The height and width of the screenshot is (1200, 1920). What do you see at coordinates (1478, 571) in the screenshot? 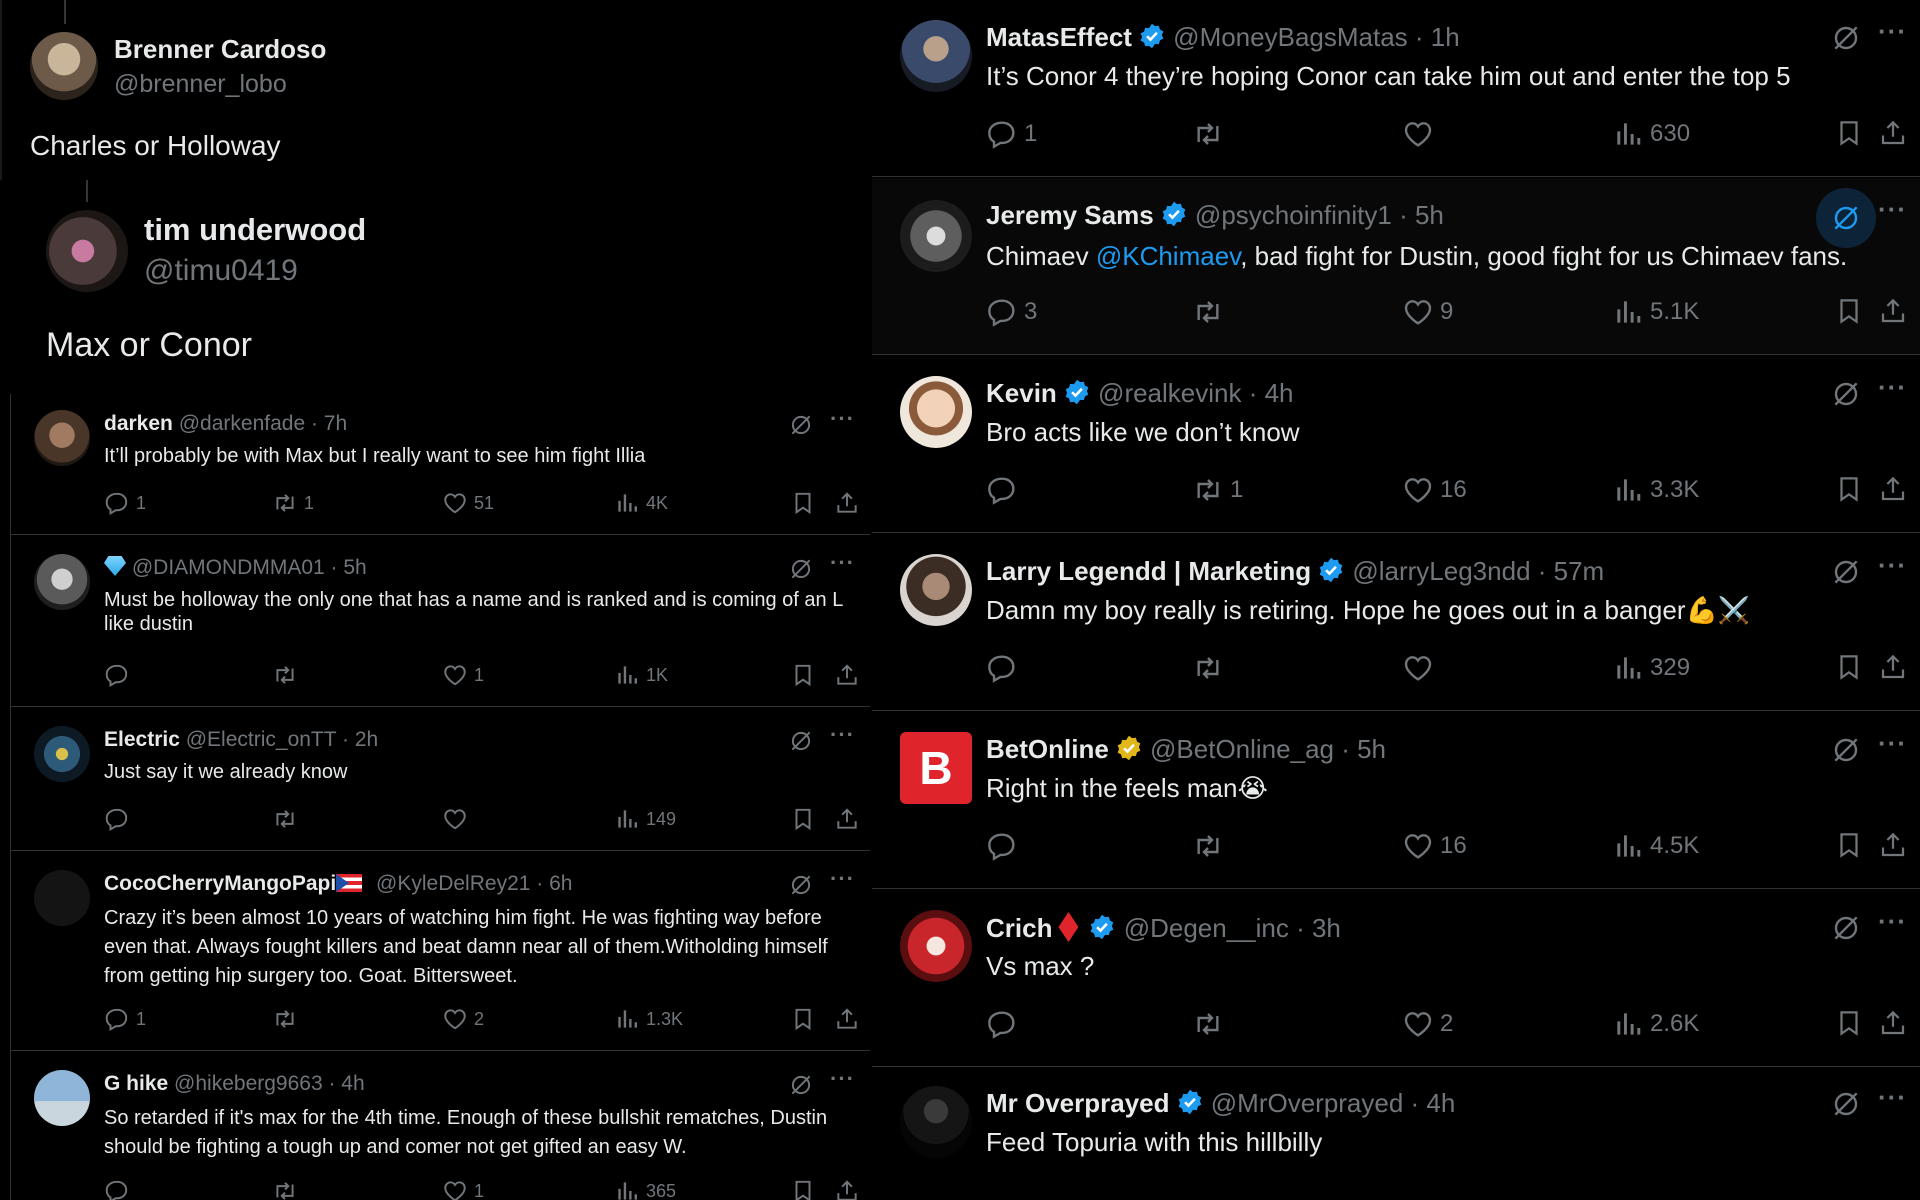
I see `author-meta: @larryLeg3ndd · 57m` at bounding box center [1478, 571].